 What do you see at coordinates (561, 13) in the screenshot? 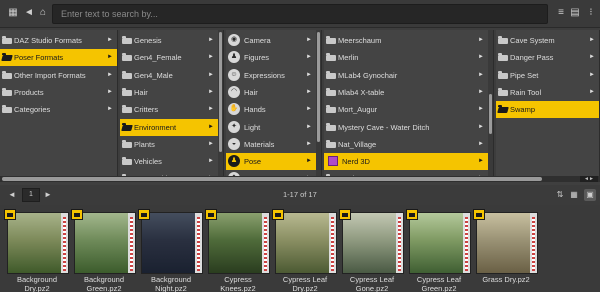
I see `menu-icon: ≡` at bounding box center [561, 13].